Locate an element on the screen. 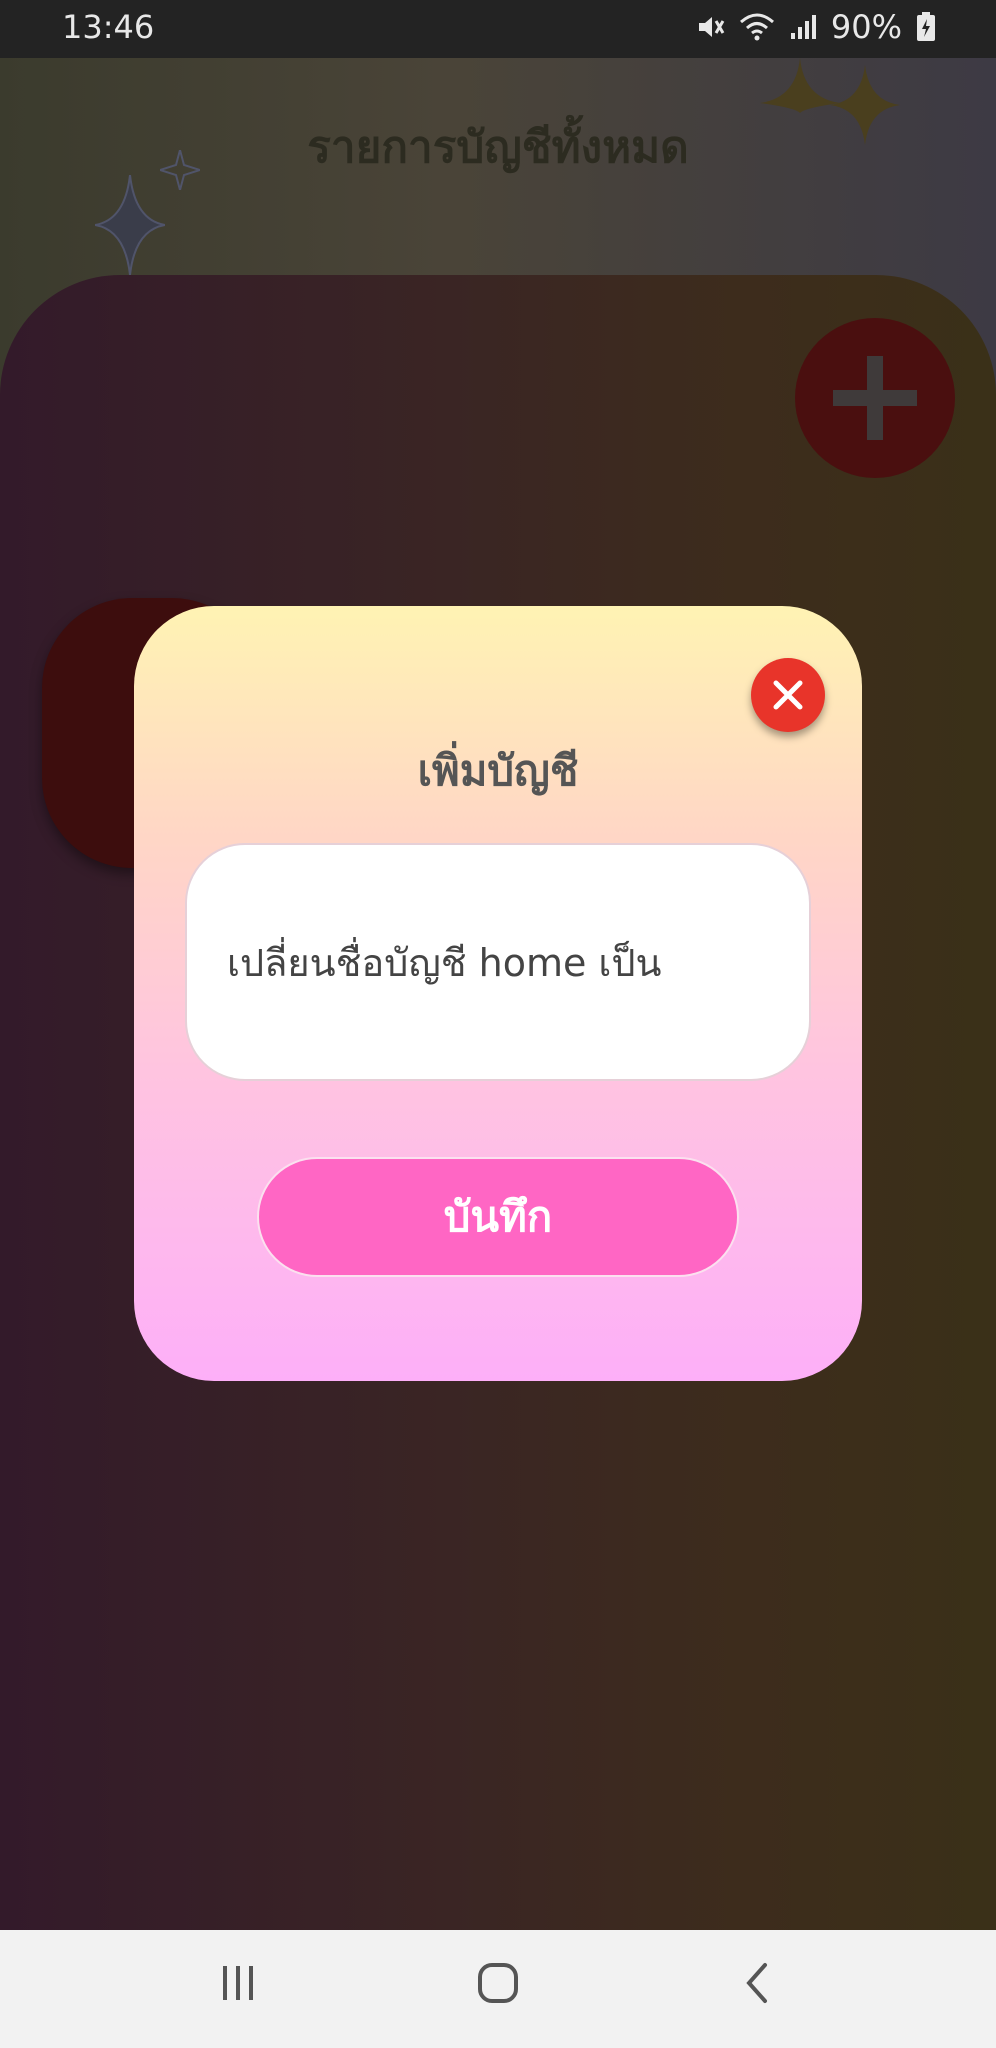  dialog-title: เพิ่มบัญชี is located at coordinates (498, 770).